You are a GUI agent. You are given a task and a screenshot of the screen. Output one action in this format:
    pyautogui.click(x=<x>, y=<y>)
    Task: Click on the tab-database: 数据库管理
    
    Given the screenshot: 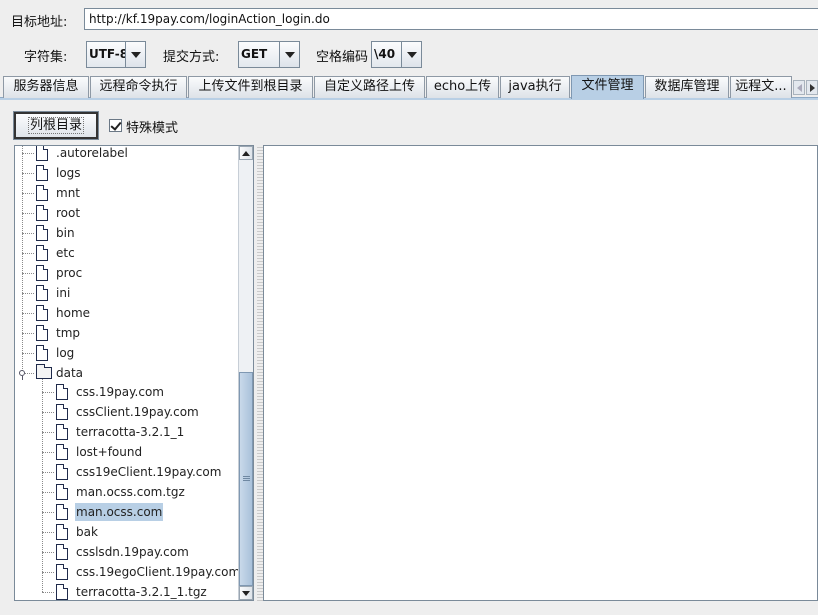 What is the action you would take?
    pyautogui.click(x=687, y=87)
    